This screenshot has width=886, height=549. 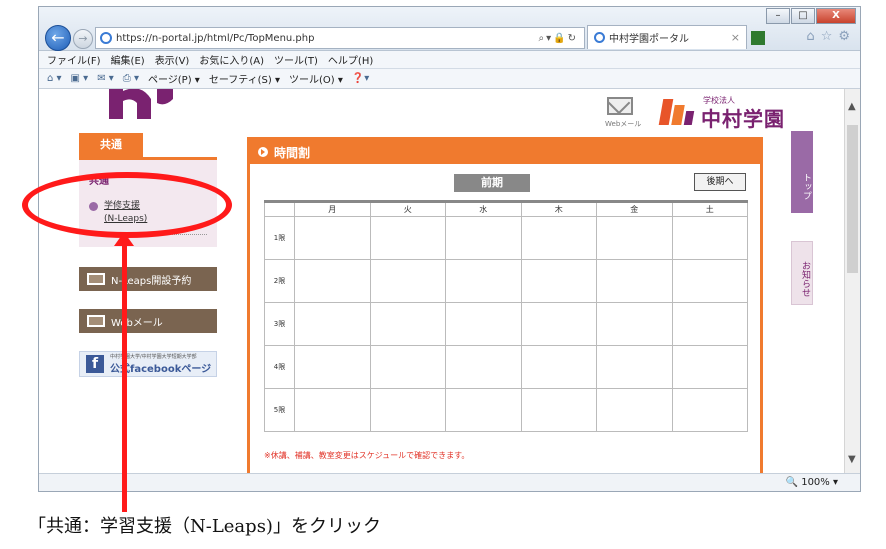 What do you see at coordinates (148, 364) in the screenshot?
I see `facebook-banner: f 中村学園大学/中村学園大学短期大学部 公式facebookページ` at bounding box center [148, 364].